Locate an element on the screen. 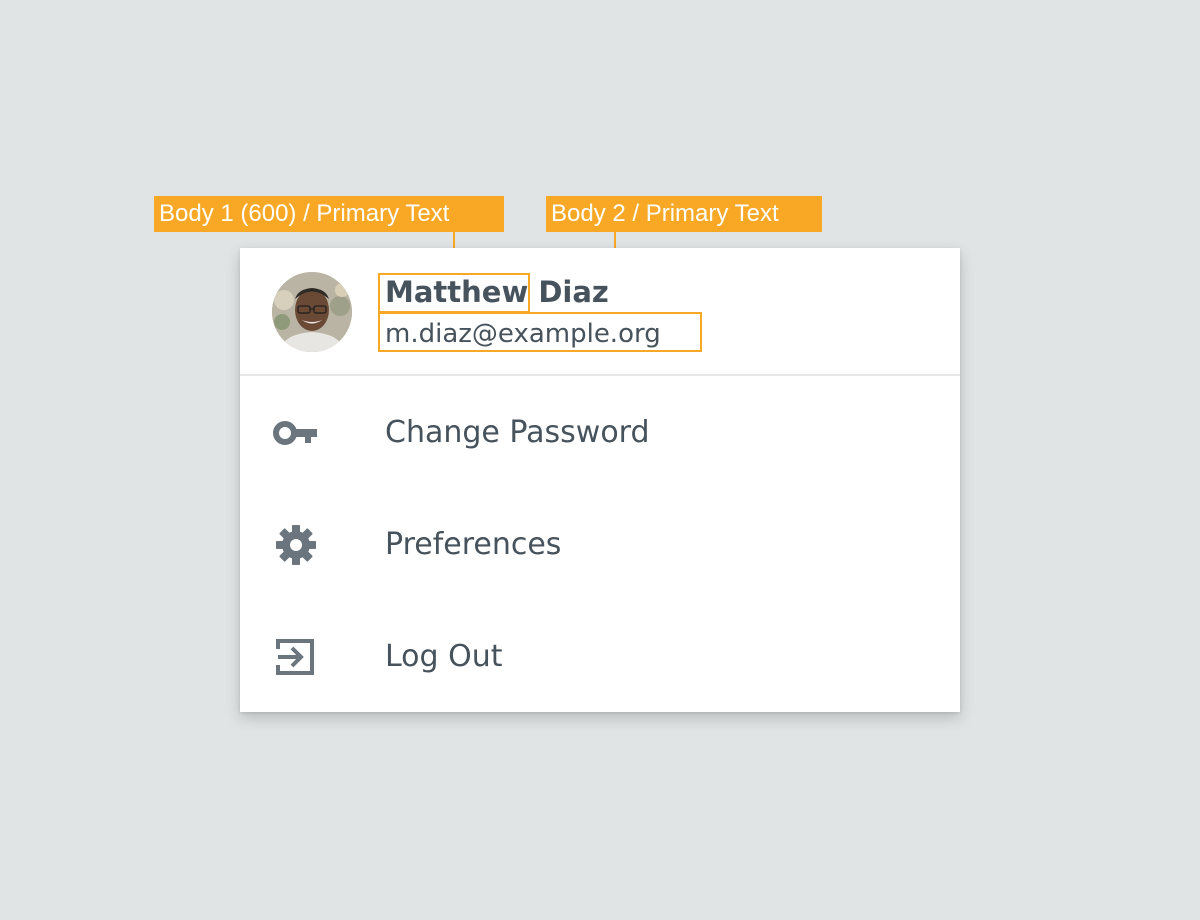 This screenshot has height=920, width=1200. avatar is located at coordinates (312, 312).